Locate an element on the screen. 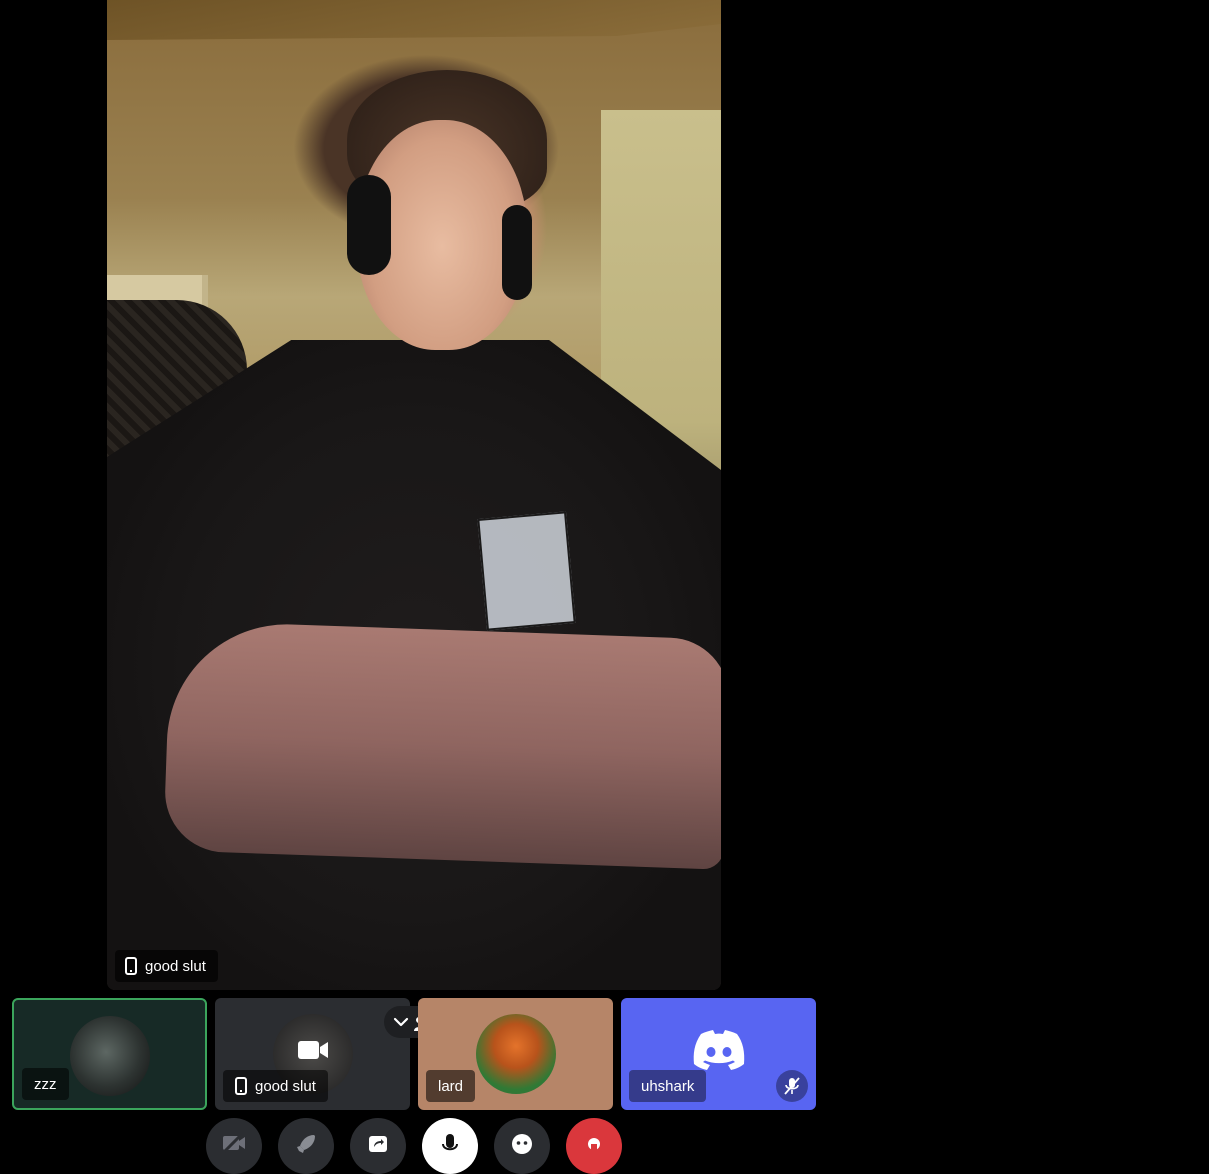  participant-tile-zzz: zzz is located at coordinates (109, 1054).